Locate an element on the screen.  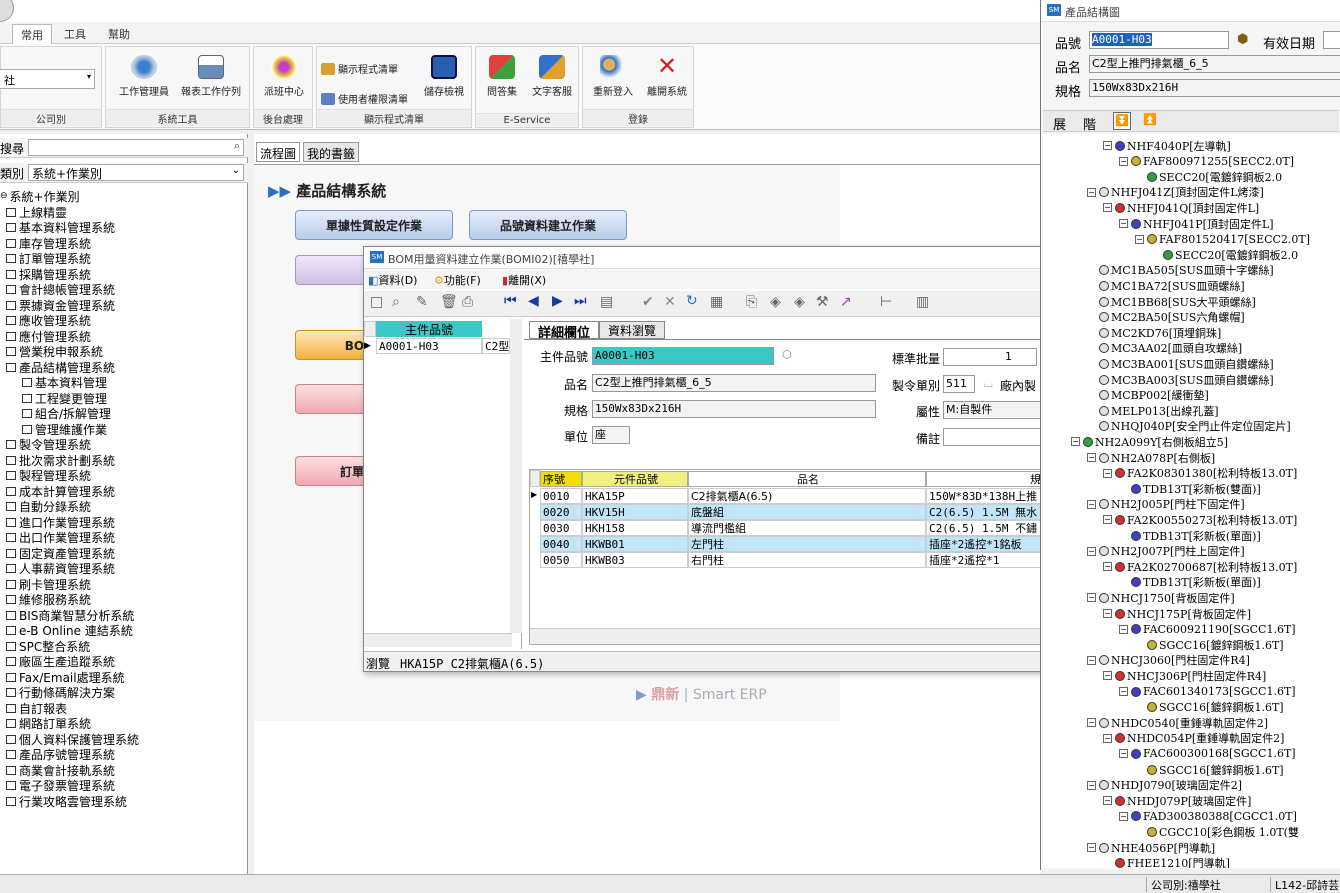
tree-node: MELP013[出線孔蓋] is located at coordinates (1153, 410).